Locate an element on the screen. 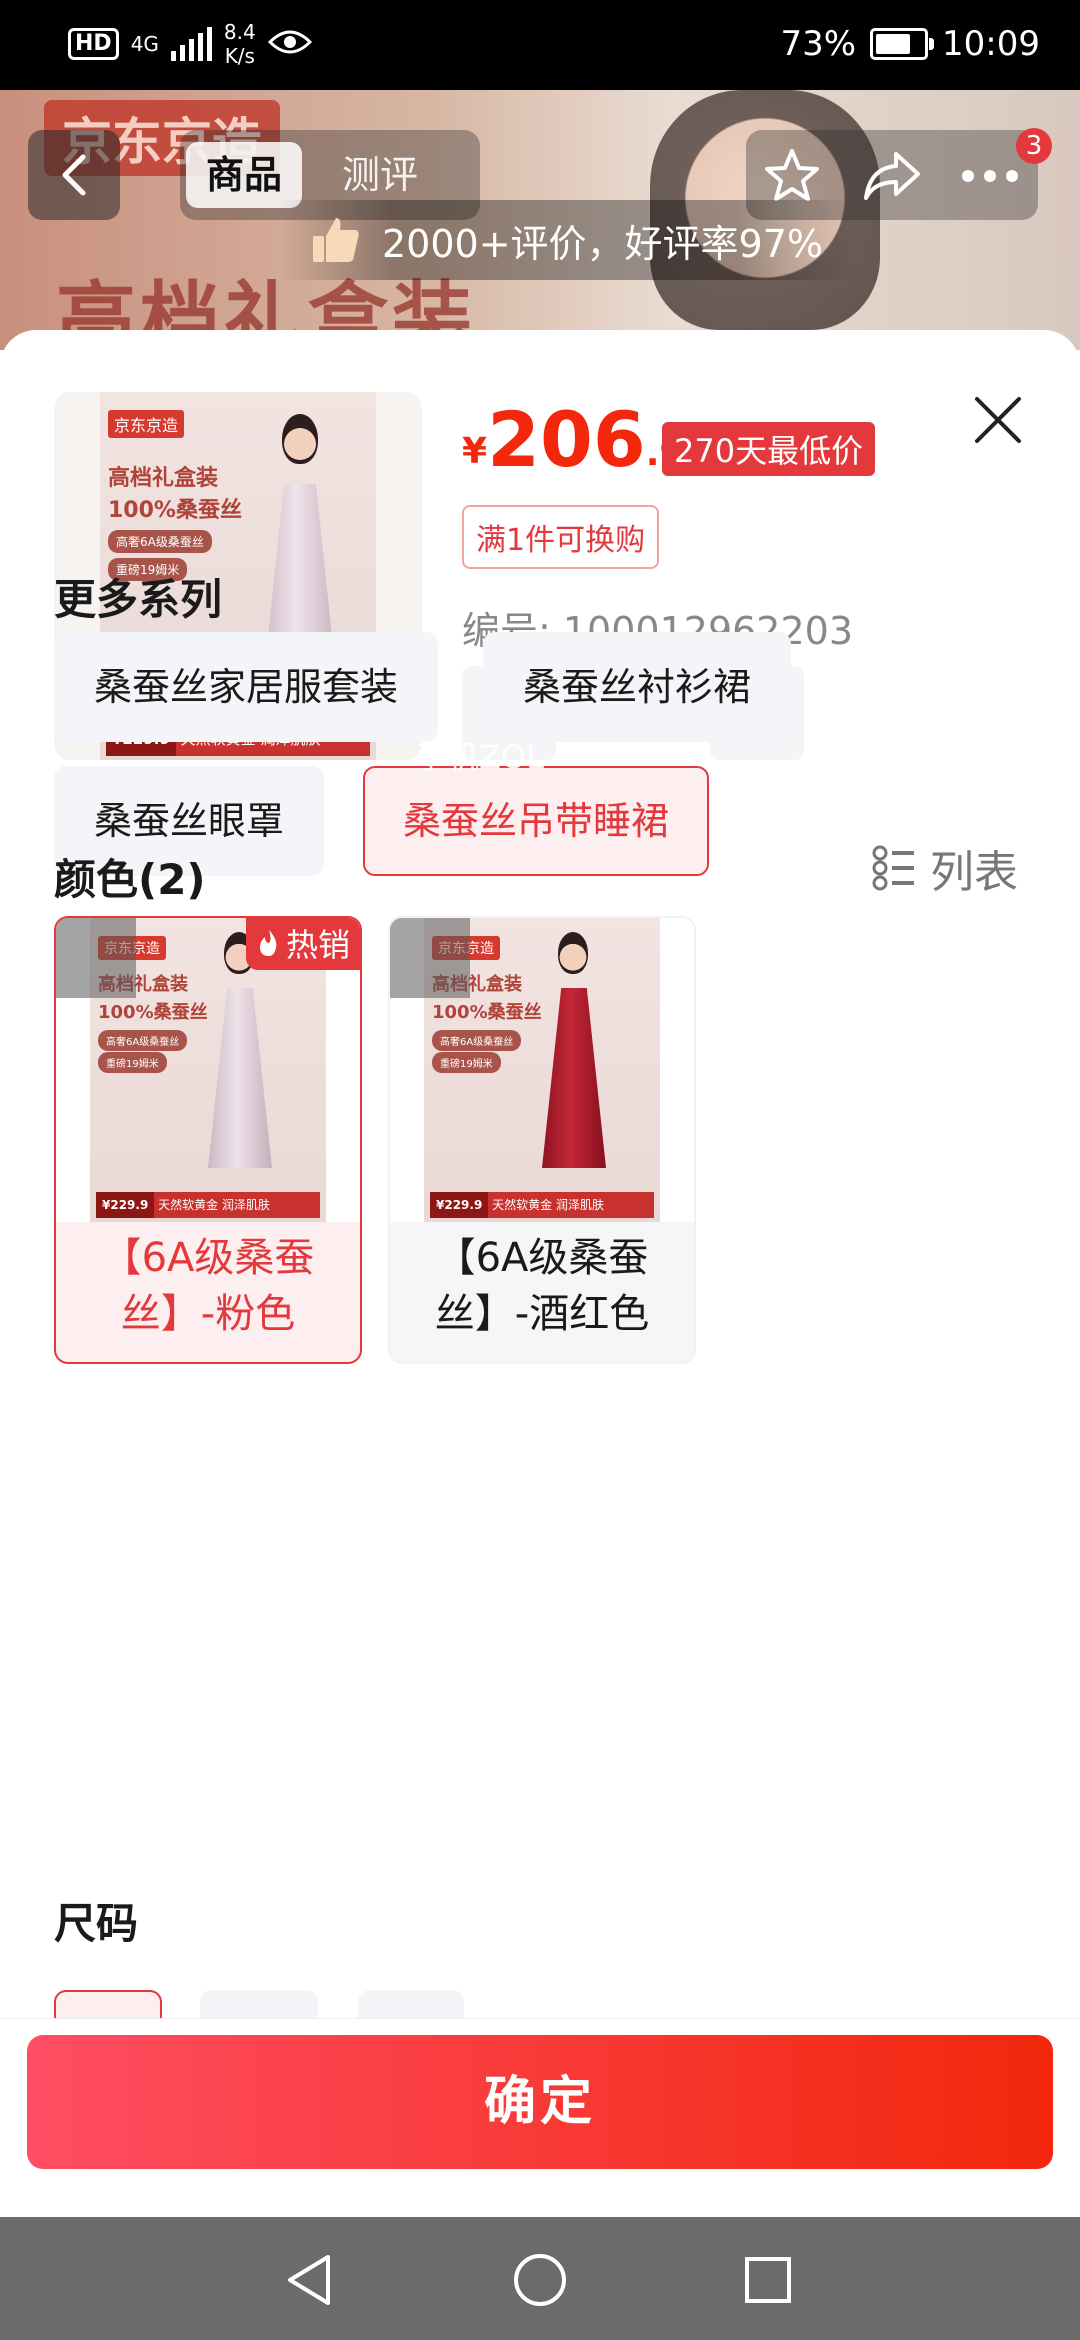 This screenshot has width=1080, height=2340. series-option-home-set: 桑蚕丝家居服套装 is located at coordinates (246, 687).